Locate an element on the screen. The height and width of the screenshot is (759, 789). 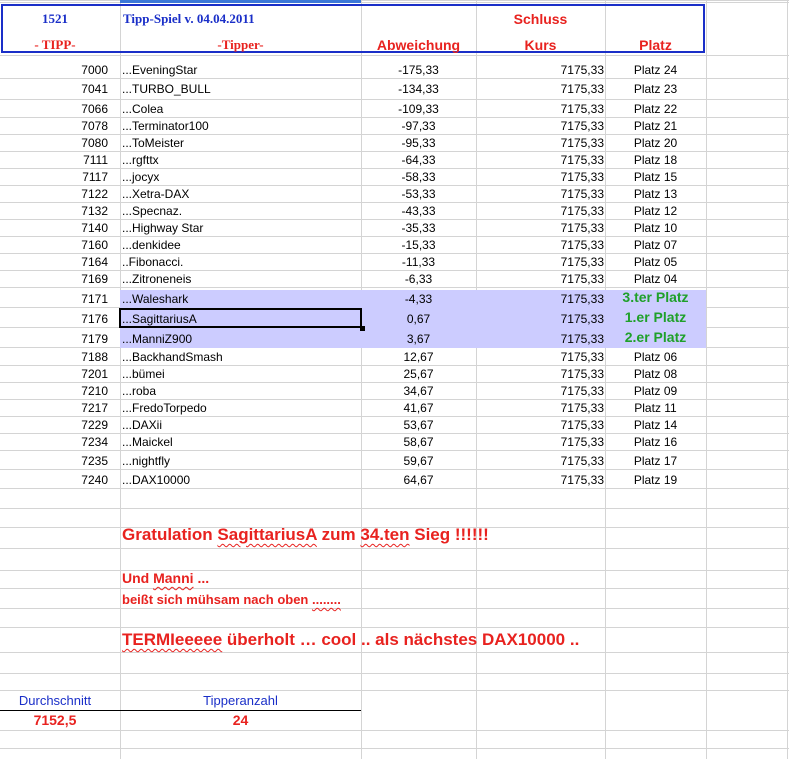
cell-abweichung: -175,33 is located at coordinates (418, 70).